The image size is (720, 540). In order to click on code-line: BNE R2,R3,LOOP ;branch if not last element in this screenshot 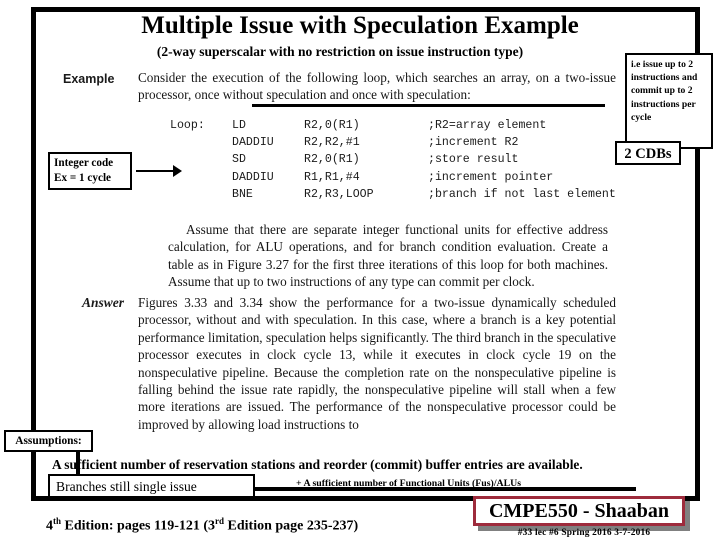, I will do `click(393, 194)`.